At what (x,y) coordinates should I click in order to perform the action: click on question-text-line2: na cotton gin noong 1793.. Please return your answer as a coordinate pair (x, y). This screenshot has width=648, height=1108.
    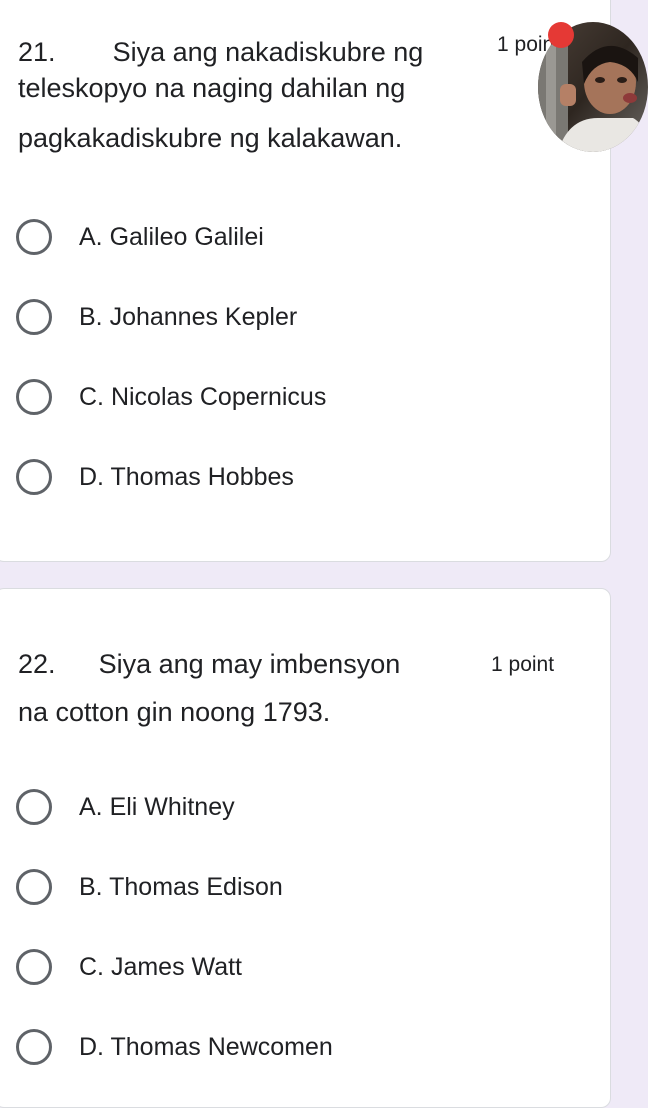
    Looking at the image, I should click on (174, 712).